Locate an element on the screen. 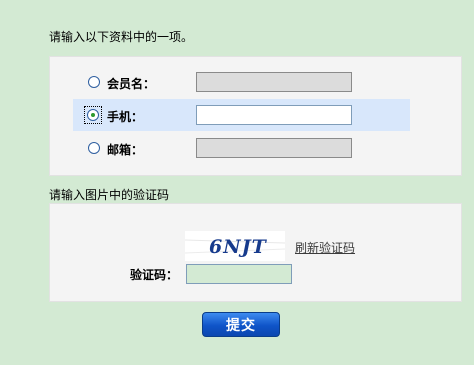 Image resolution: width=474 pixels, height=365 pixels. captcha-code-input is located at coordinates (239, 274).